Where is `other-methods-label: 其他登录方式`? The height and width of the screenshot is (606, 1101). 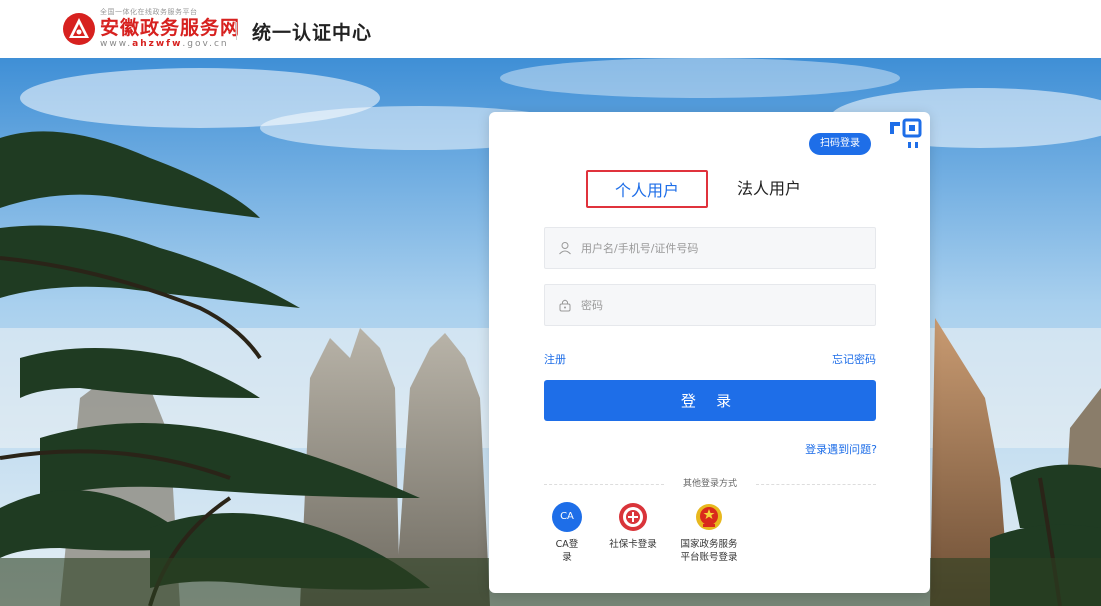 other-methods-label: 其他登录方式 is located at coordinates (709, 484).